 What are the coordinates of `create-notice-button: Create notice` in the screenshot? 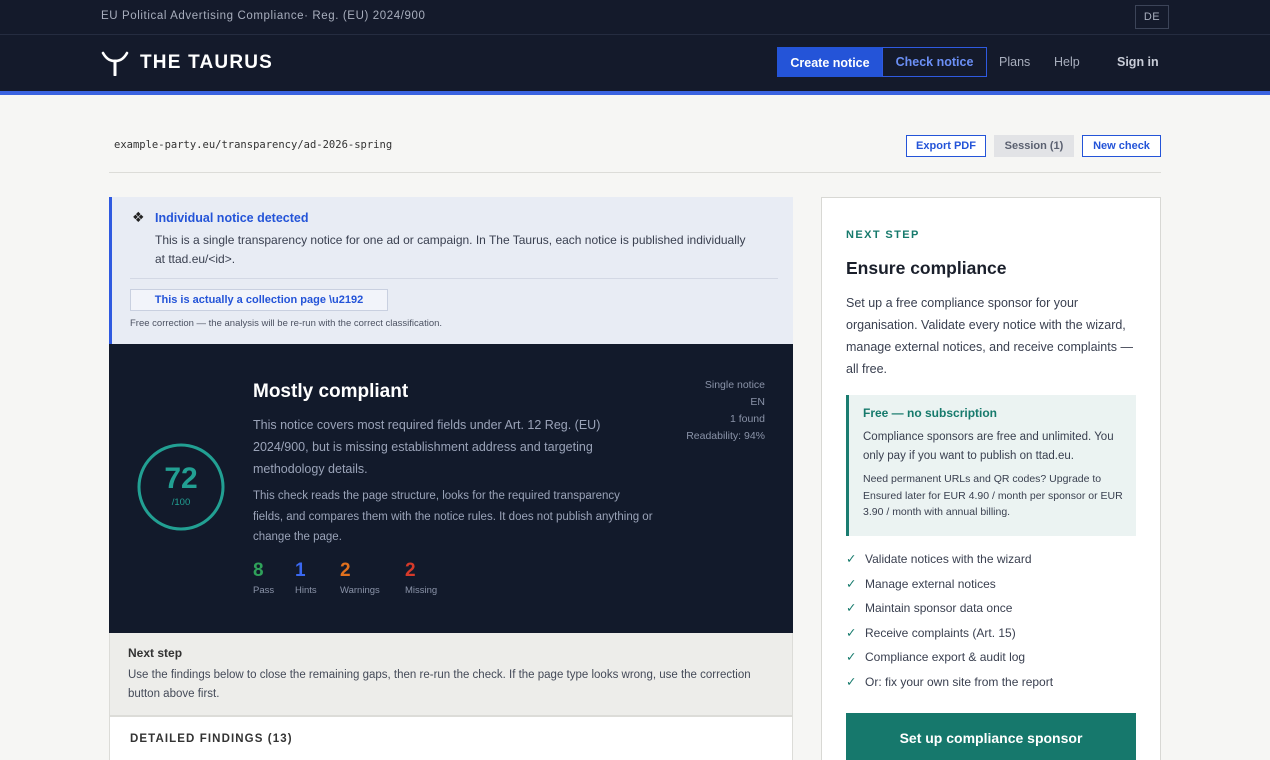 It's located at (830, 62).